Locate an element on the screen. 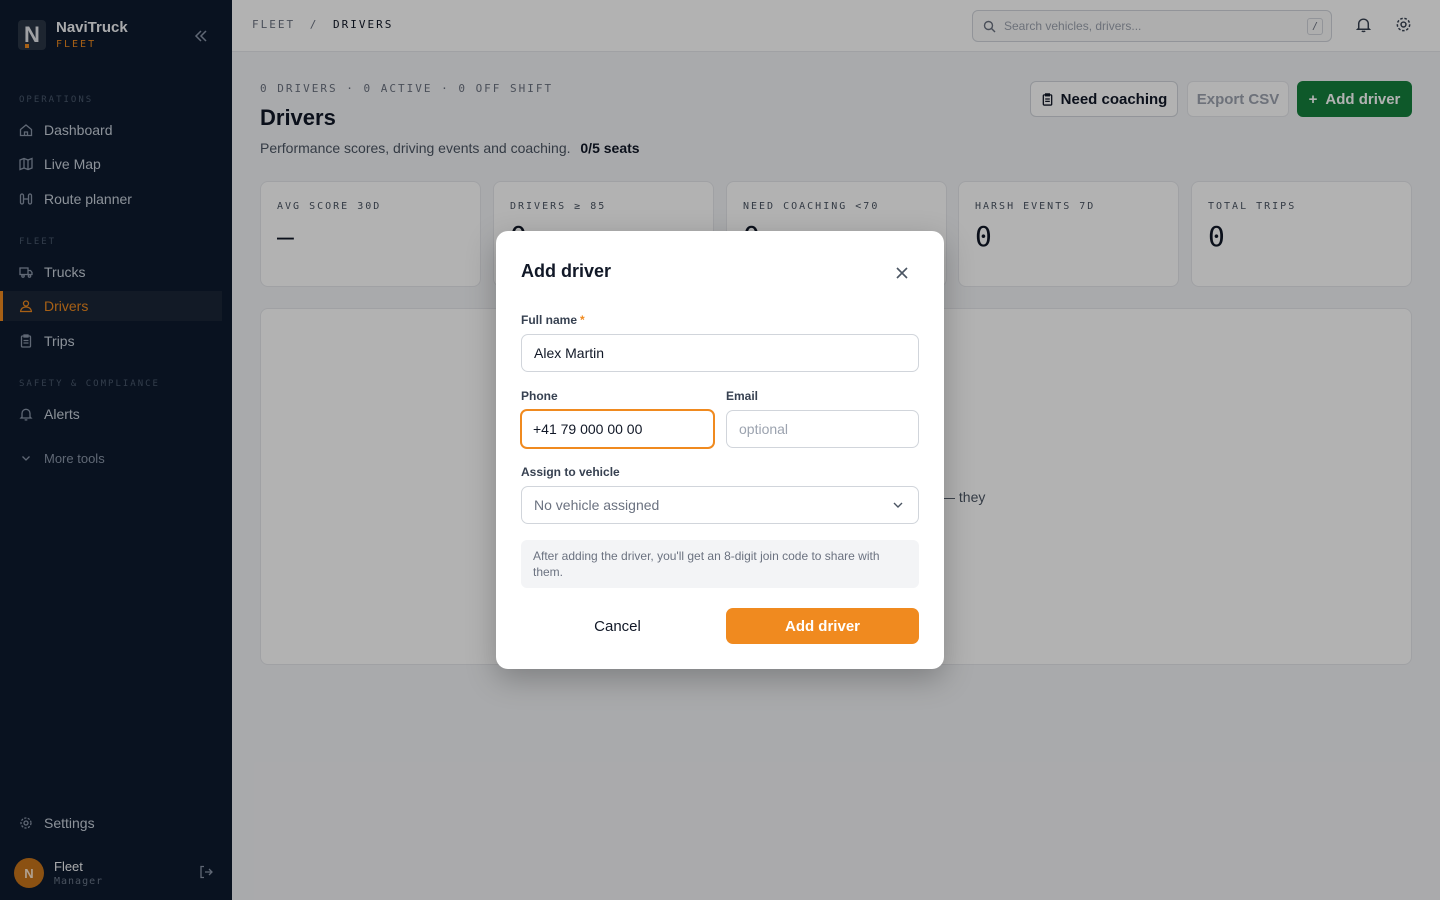 This screenshot has height=900, width=1440. full-name-label-text: Full name is located at coordinates (549, 320).